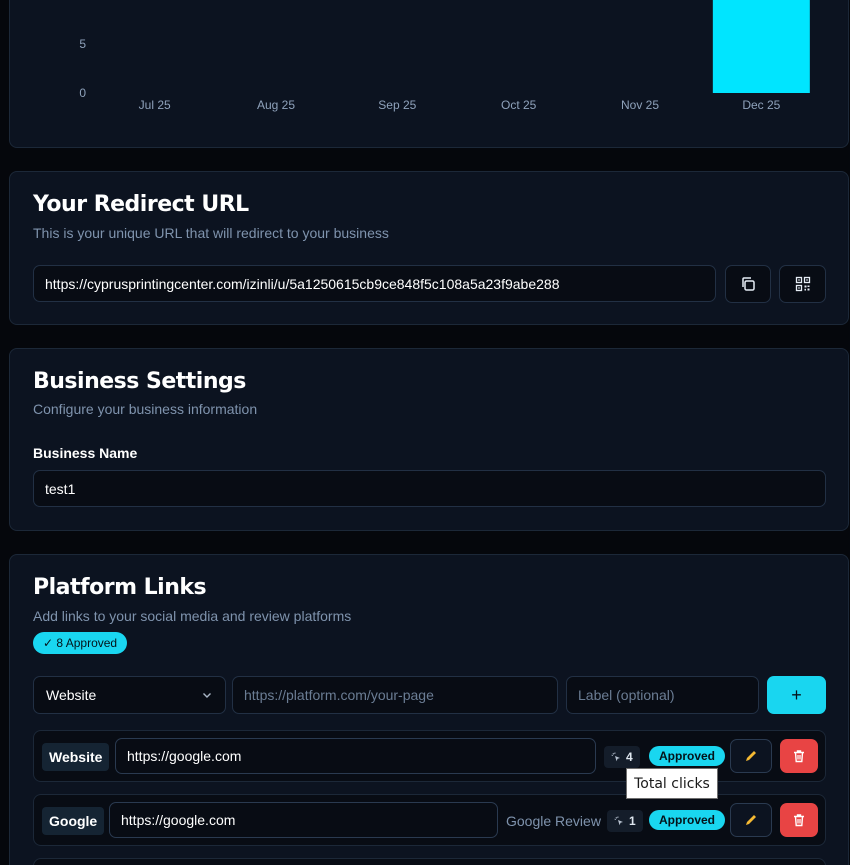  I want to click on qr-code-button, so click(802, 284).